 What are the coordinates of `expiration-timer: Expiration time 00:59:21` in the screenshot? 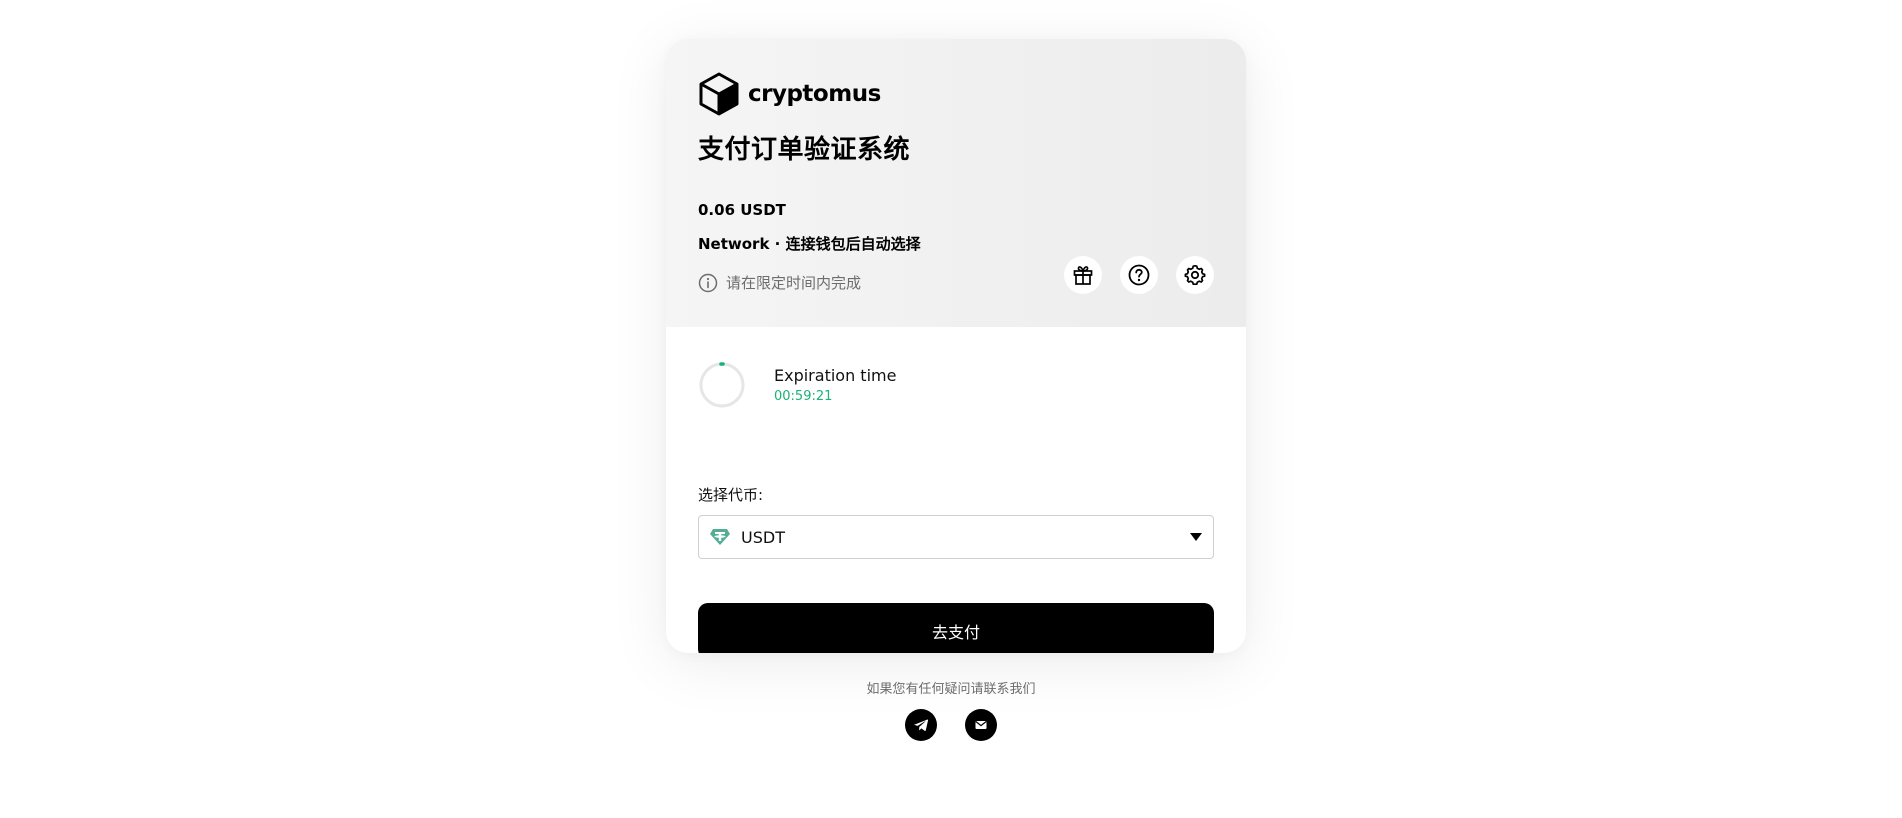 It's located at (797, 385).